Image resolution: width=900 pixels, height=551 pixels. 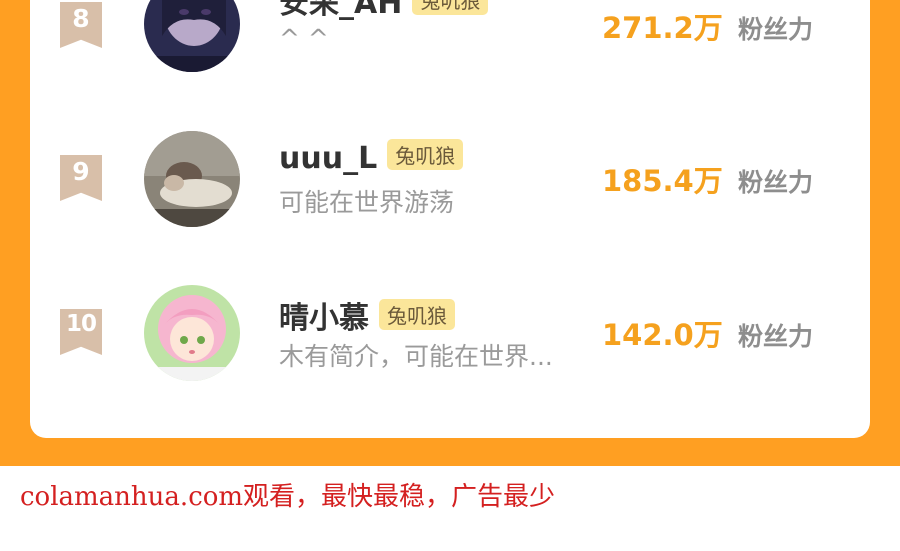 I want to click on user-name: 安采_AH 兔叽狼, so click(x=384, y=11).